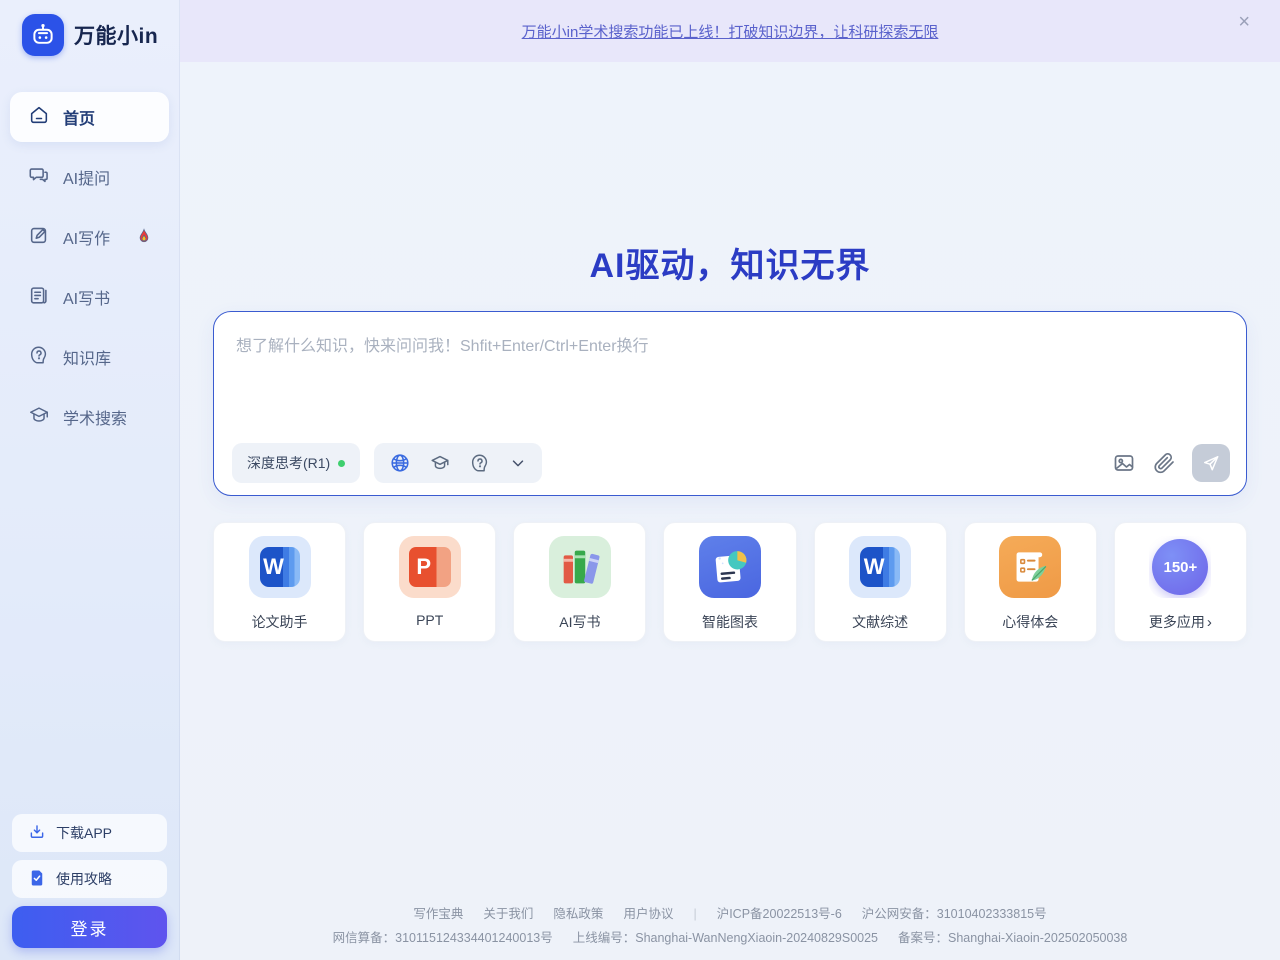 Image resolution: width=1280 pixels, height=960 pixels. I want to click on notes-scroll-icon, so click(1030, 567).